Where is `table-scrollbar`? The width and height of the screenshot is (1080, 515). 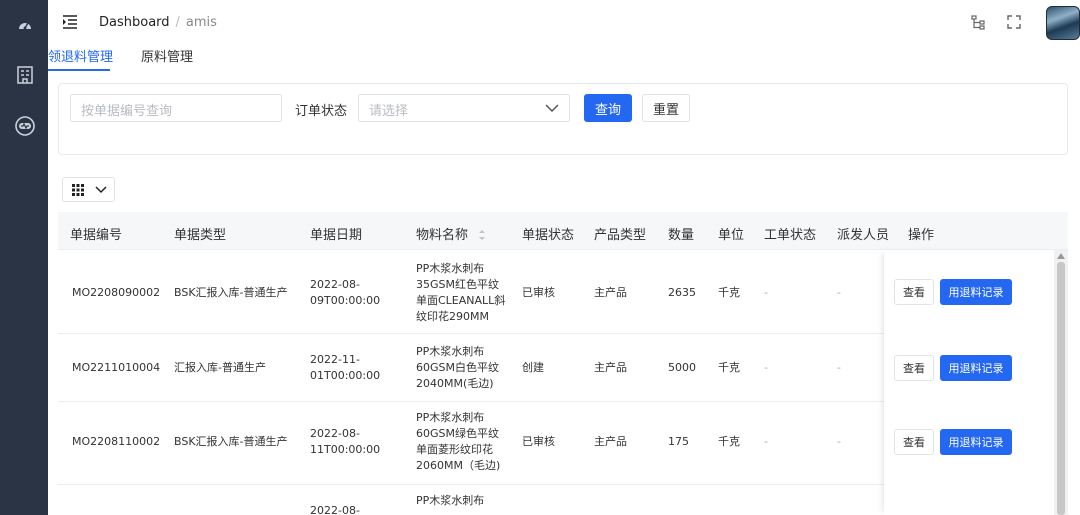 table-scrollbar is located at coordinates (1061, 382).